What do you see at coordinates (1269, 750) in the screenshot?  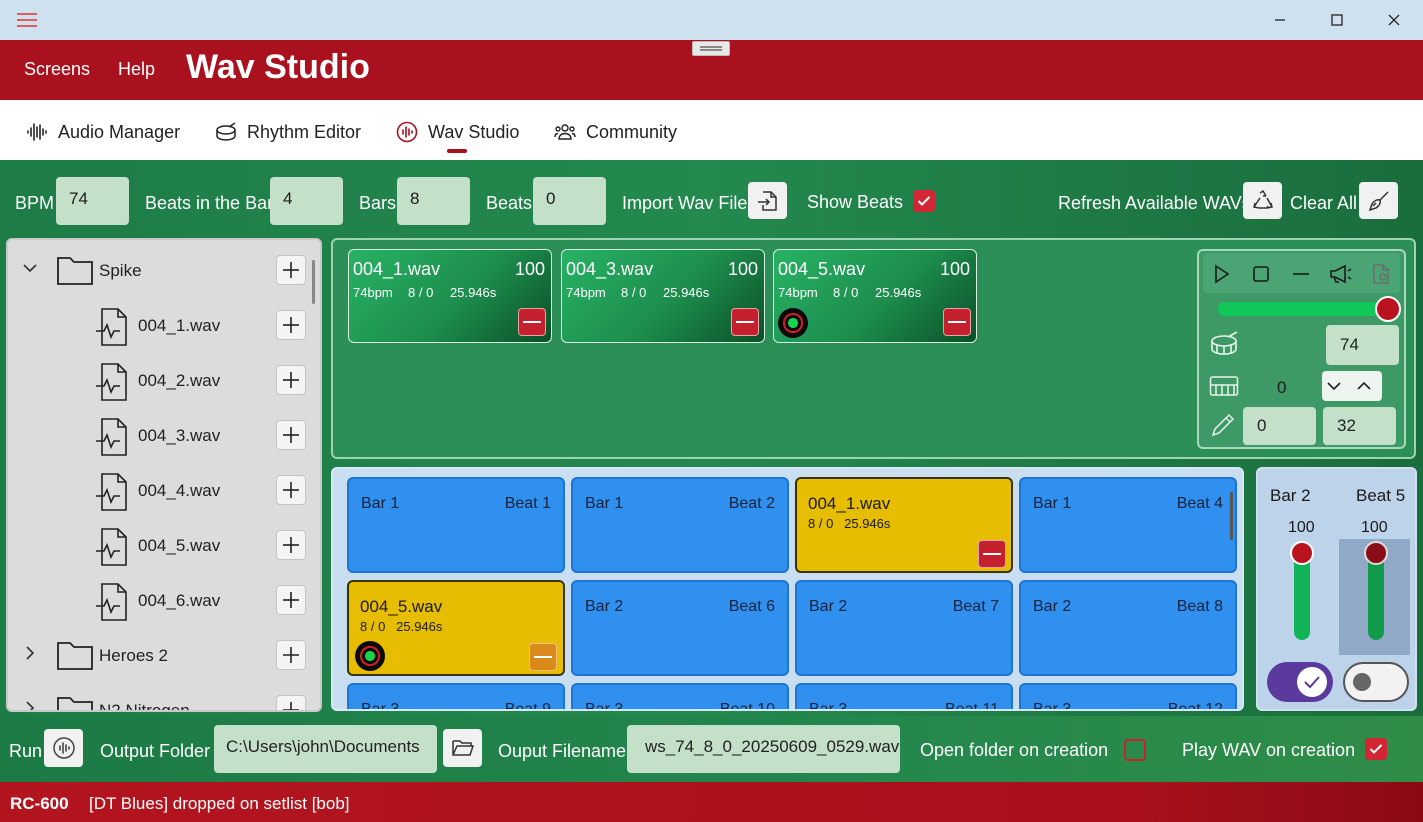 I see `play-wav-label: Play WAV on creation` at bounding box center [1269, 750].